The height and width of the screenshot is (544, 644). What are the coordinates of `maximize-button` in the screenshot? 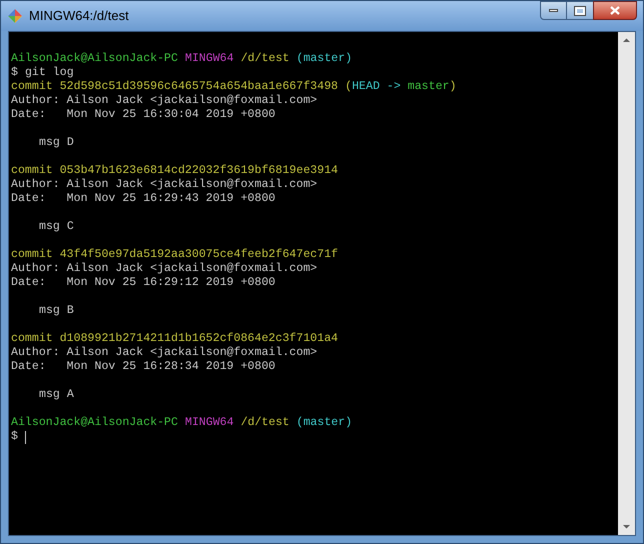 It's located at (580, 10).